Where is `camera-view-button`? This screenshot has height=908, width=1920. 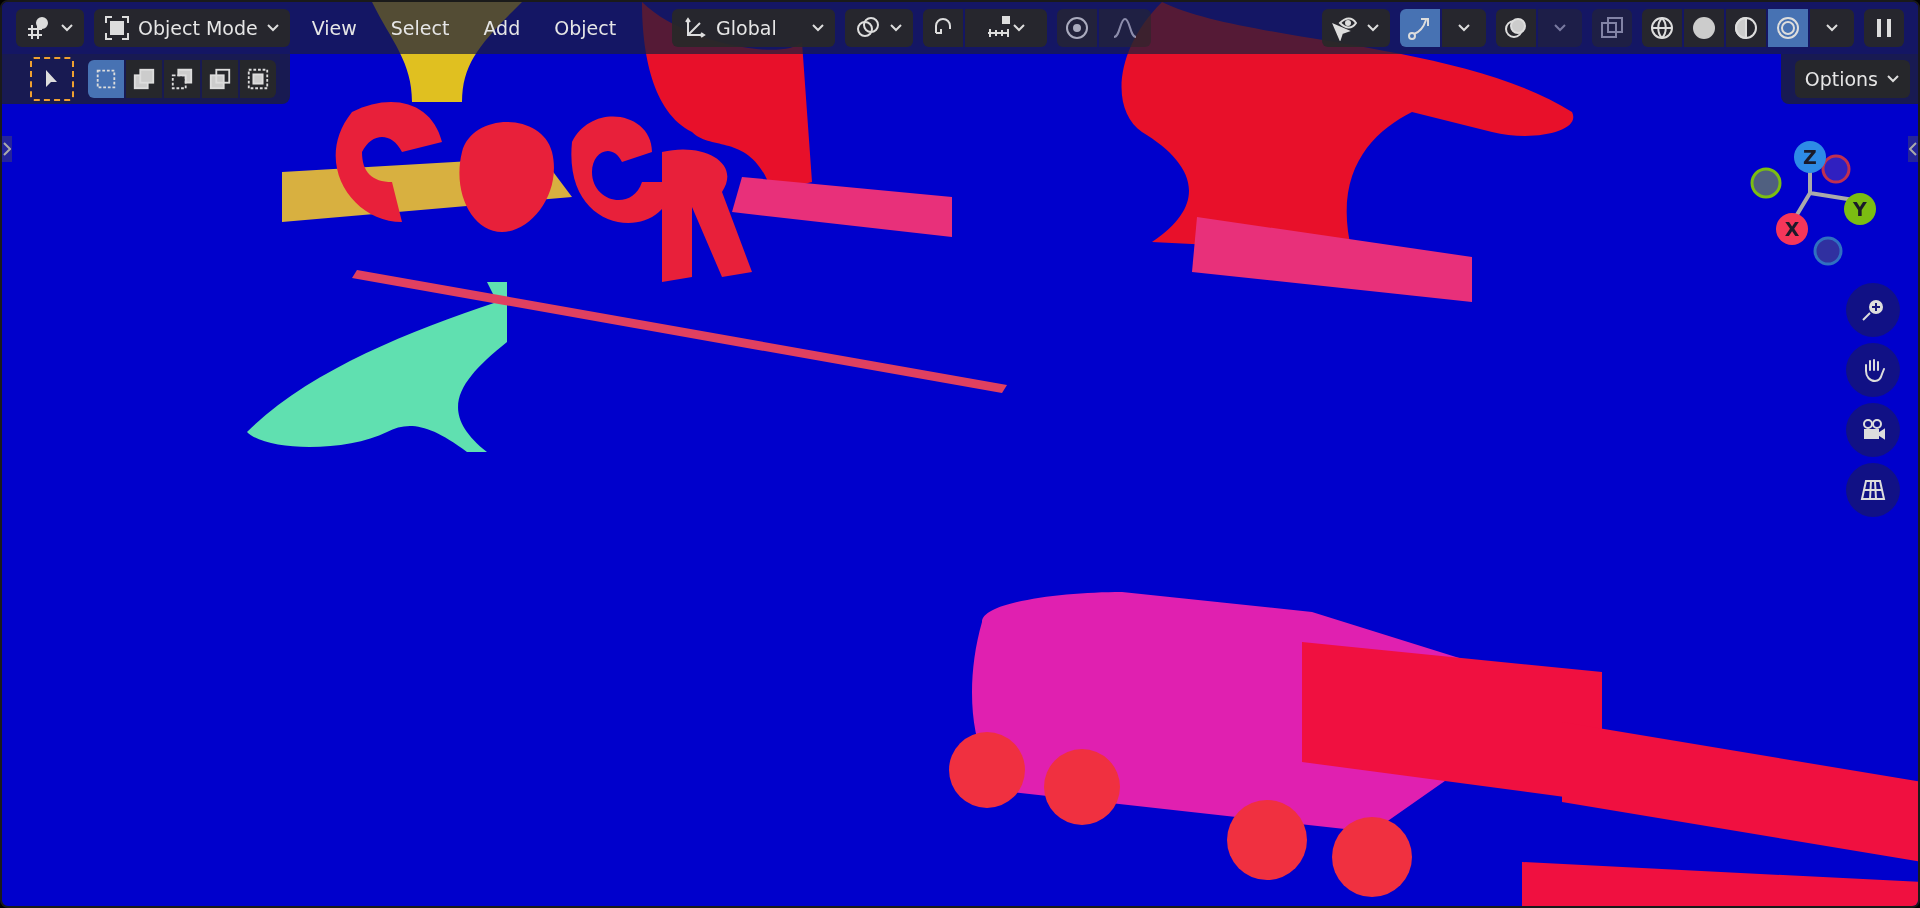
camera-view-button is located at coordinates (1873, 430).